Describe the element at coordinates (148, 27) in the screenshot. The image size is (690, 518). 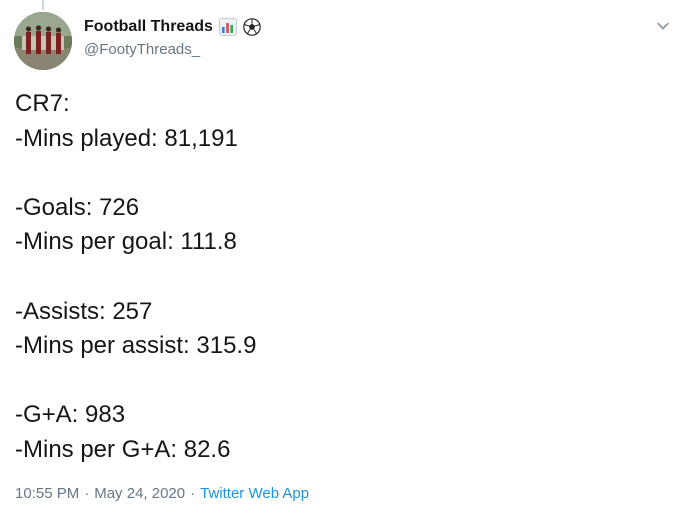
I see `author-display-name: Football Threads` at that location.